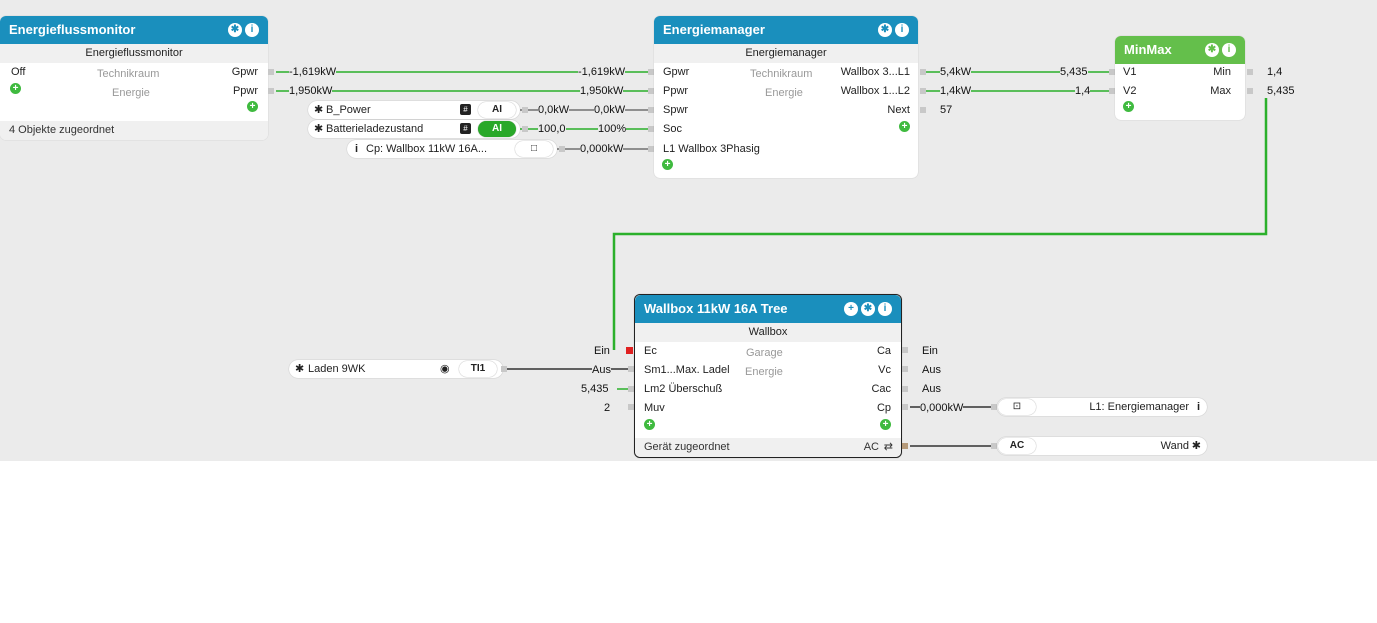  Describe the element at coordinates (905, 389) in the screenshot. I see `port-cac-out` at that location.